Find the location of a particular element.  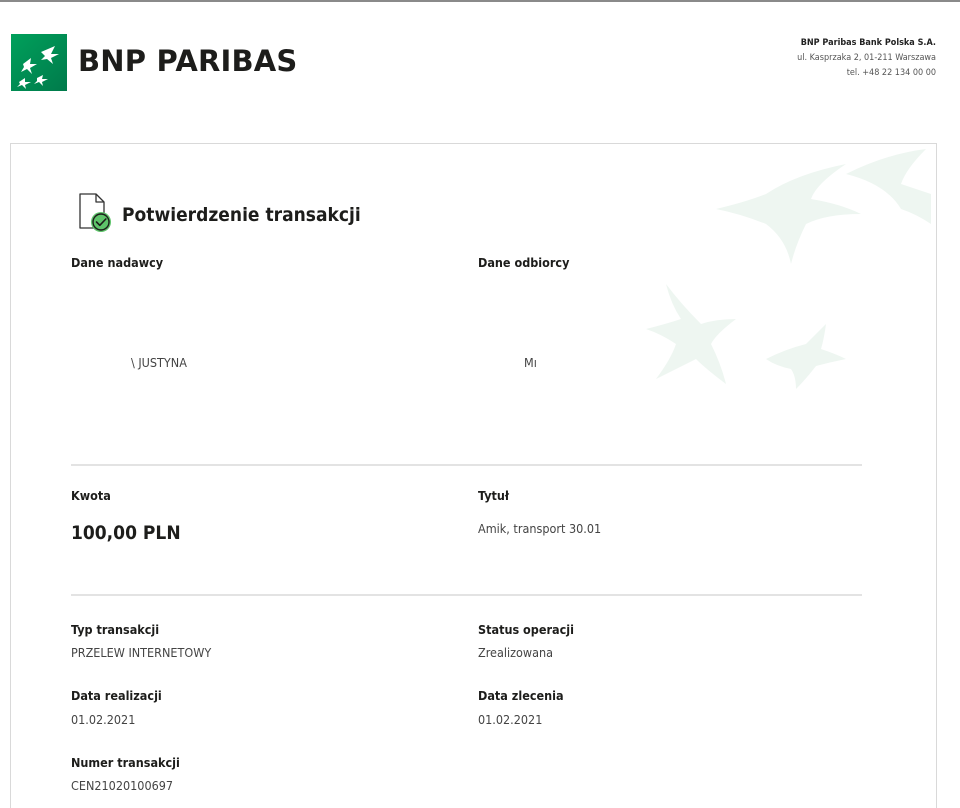

execution-date-label: Data realizacji is located at coordinates (116, 695).